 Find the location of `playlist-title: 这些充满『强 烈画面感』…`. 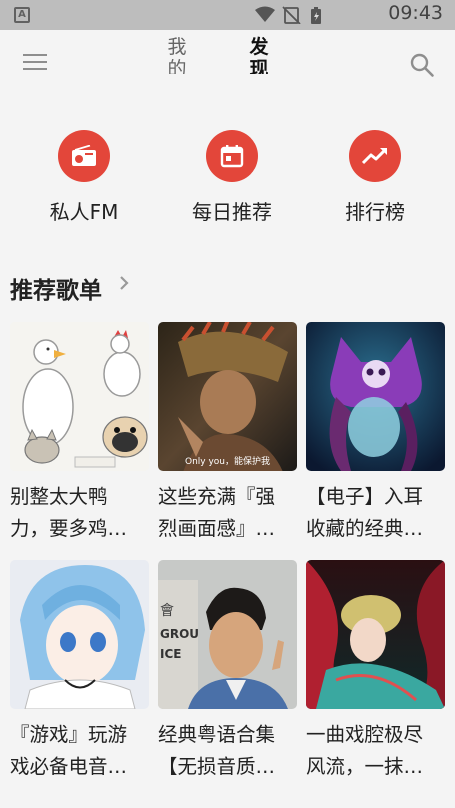

playlist-title: 这些充满『强 烈画面感』… is located at coordinates (217, 512).